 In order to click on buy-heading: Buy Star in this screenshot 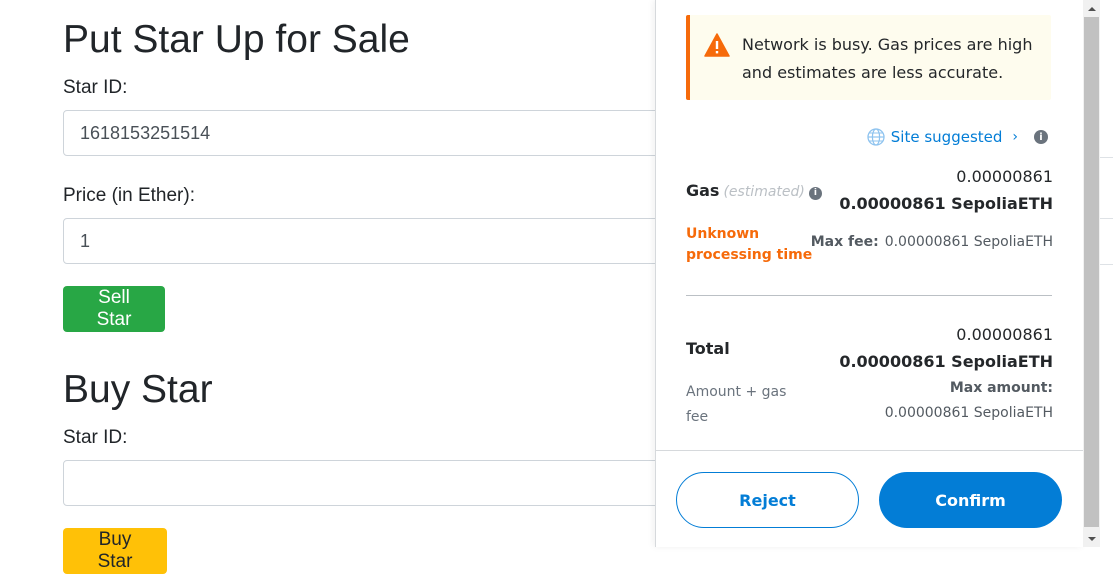, I will do `click(138, 389)`.